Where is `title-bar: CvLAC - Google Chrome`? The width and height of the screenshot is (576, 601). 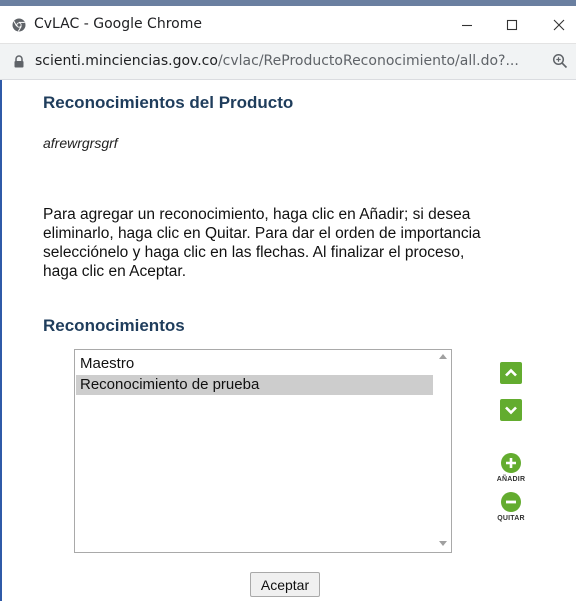
title-bar: CvLAC - Google Chrome is located at coordinates (288, 25).